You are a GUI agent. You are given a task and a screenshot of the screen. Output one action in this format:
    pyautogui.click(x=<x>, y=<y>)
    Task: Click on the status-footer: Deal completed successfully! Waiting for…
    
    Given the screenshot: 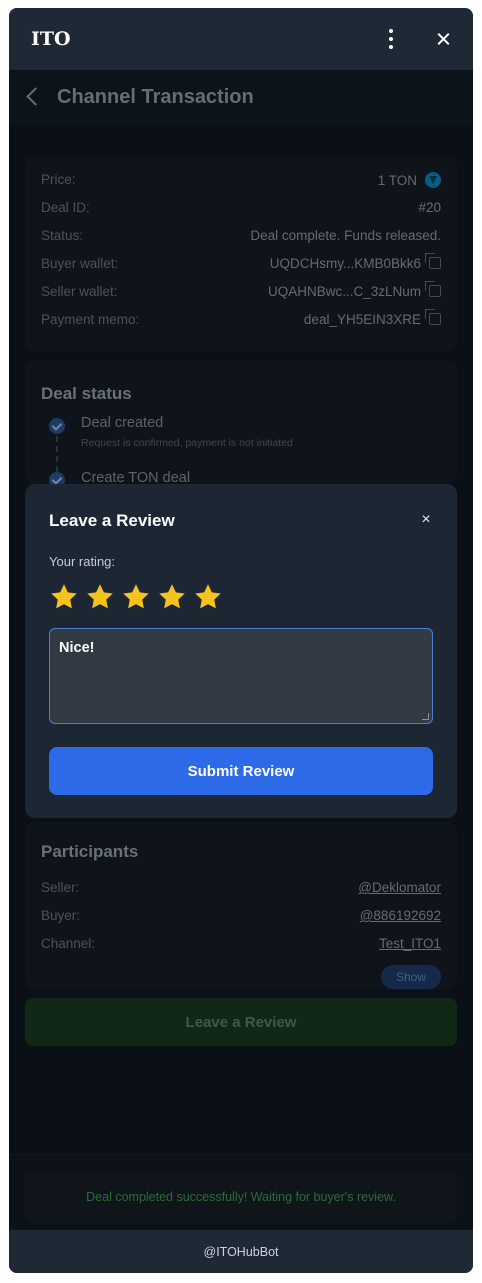 What is the action you would take?
    pyautogui.click(x=241, y=1192)
    